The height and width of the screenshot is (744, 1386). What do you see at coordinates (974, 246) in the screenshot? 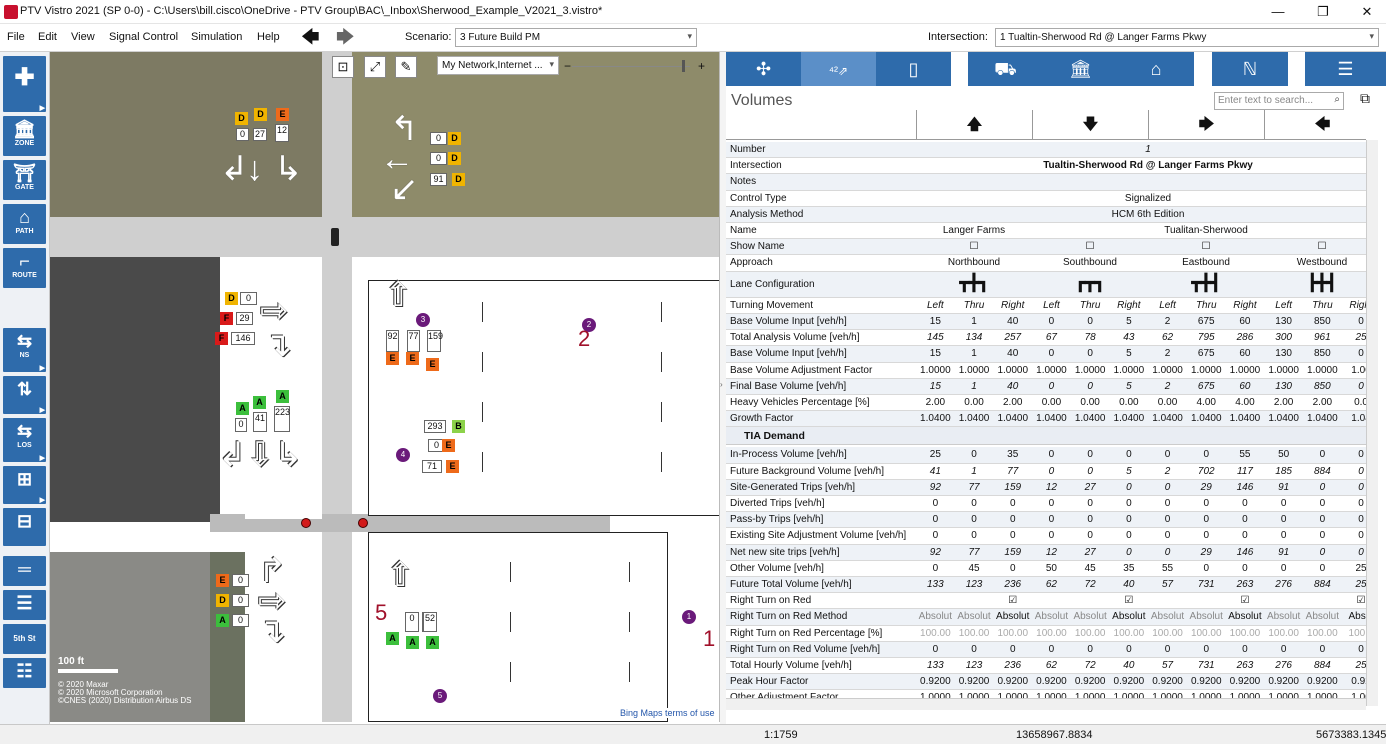
I see `show-name-checkbox: ☐` at bounding box center [974, 246].